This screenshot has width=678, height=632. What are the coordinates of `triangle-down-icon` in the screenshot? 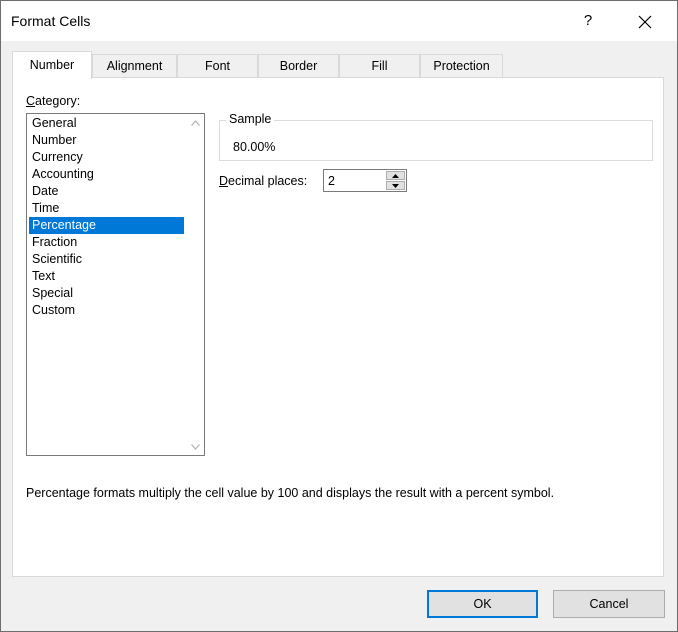 It's located at (395, 185).